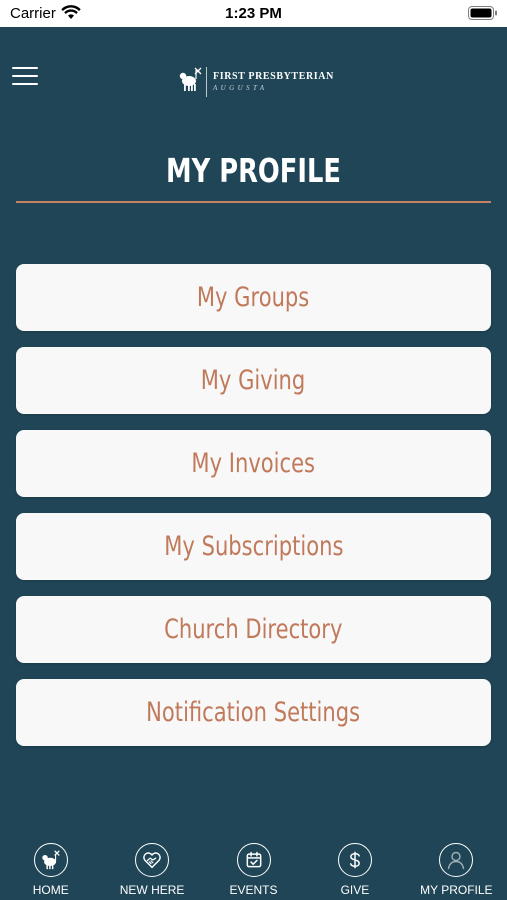  Describe the element at coordinates (273, 76) in the screenshot. I see `logo-name: FIRST PRESBYTERIAN` at that location.